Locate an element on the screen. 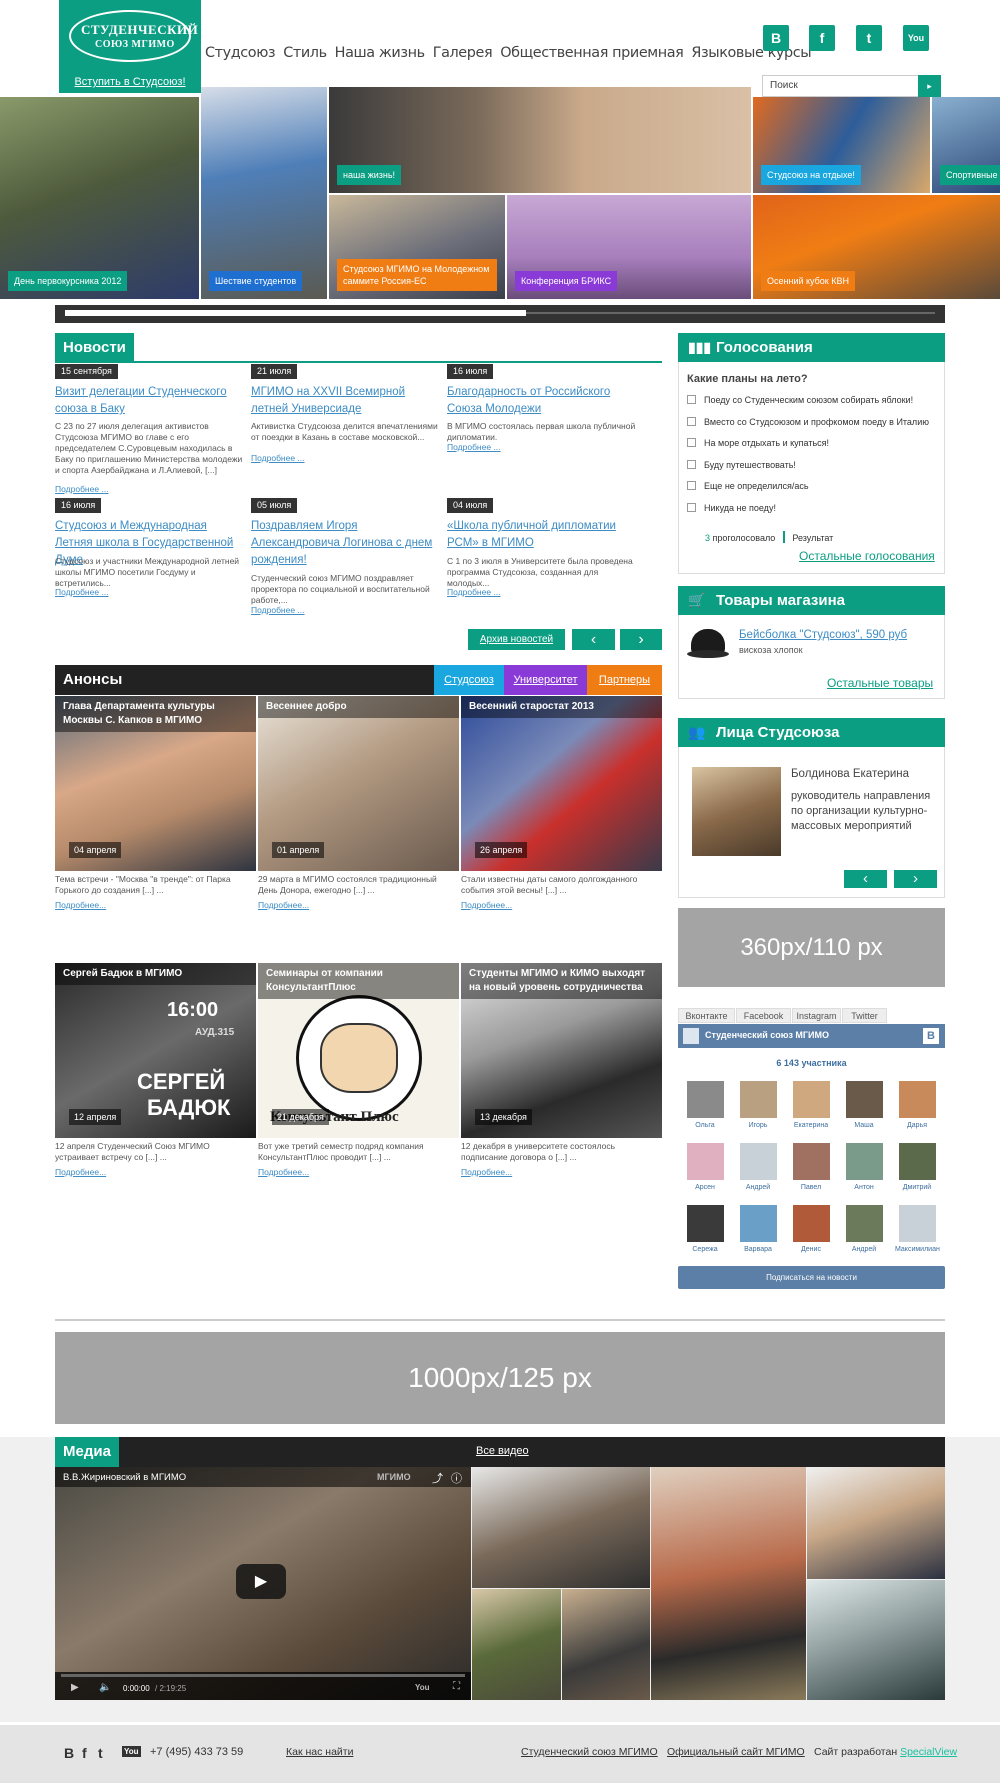  search-input: Поиск is located at coordinates (851, 86).